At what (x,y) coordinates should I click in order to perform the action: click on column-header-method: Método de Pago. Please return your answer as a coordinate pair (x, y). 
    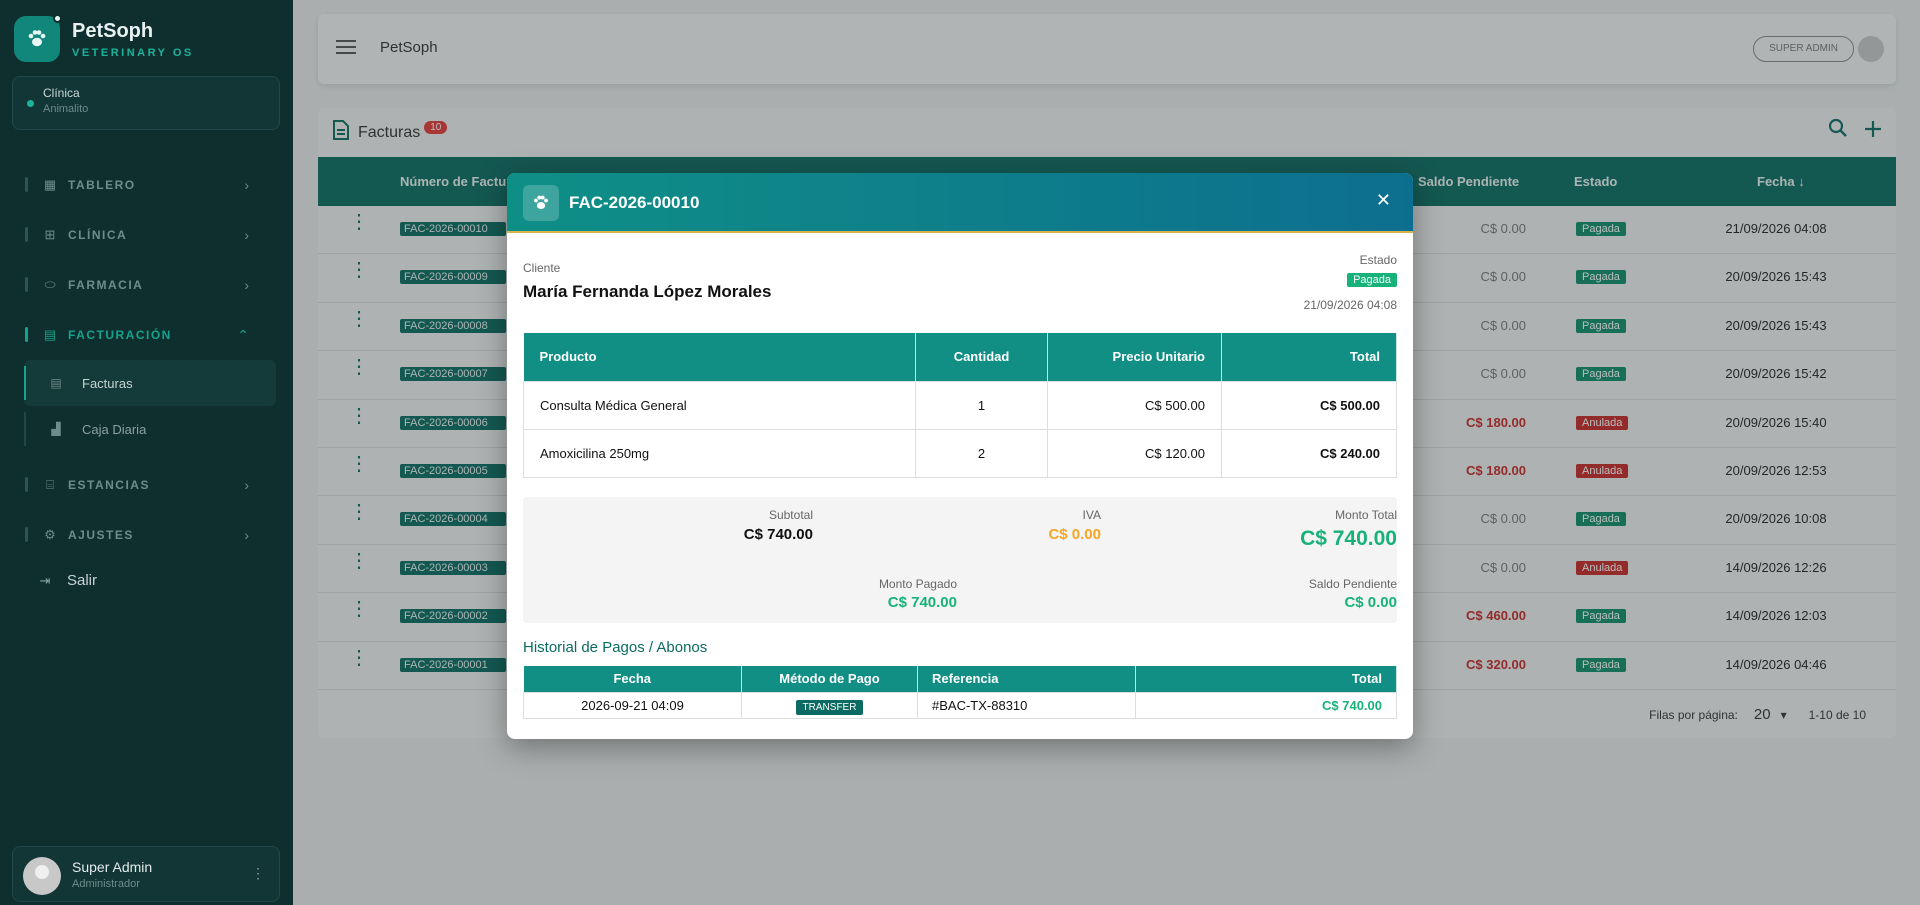
    Looking at the image, I should click on (829, 679).